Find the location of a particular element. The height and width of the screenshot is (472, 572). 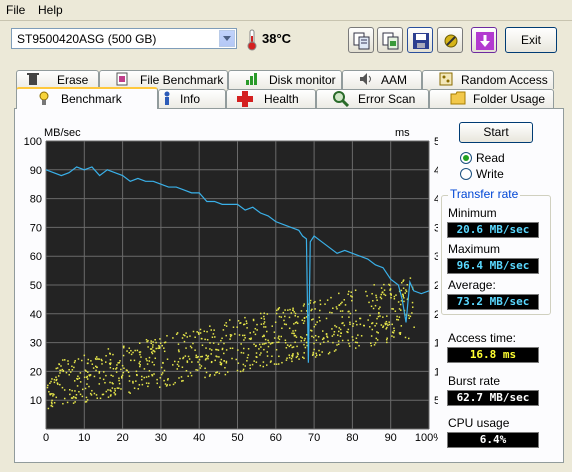

download-button is located at coordinates (484, 40).